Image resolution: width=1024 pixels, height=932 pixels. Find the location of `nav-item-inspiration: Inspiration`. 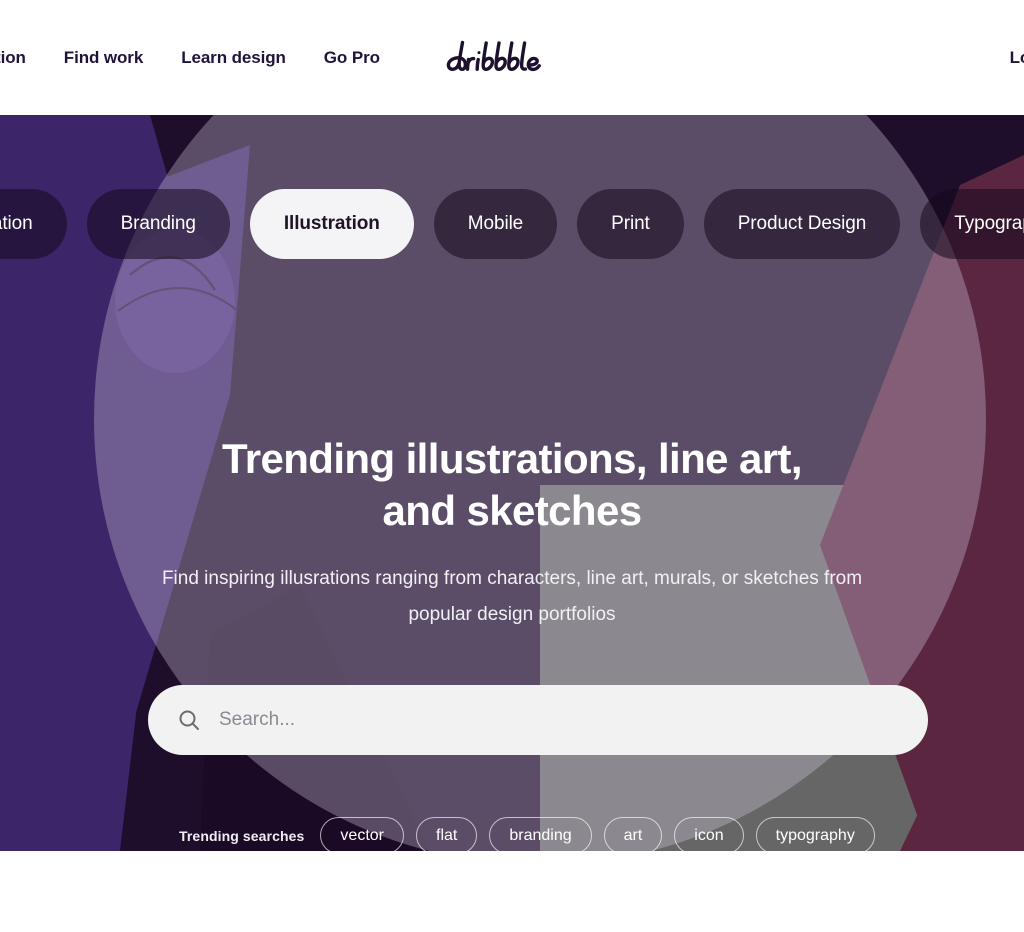

nav-item-inspiration: Inspiration is located at coordinates (13, 58).